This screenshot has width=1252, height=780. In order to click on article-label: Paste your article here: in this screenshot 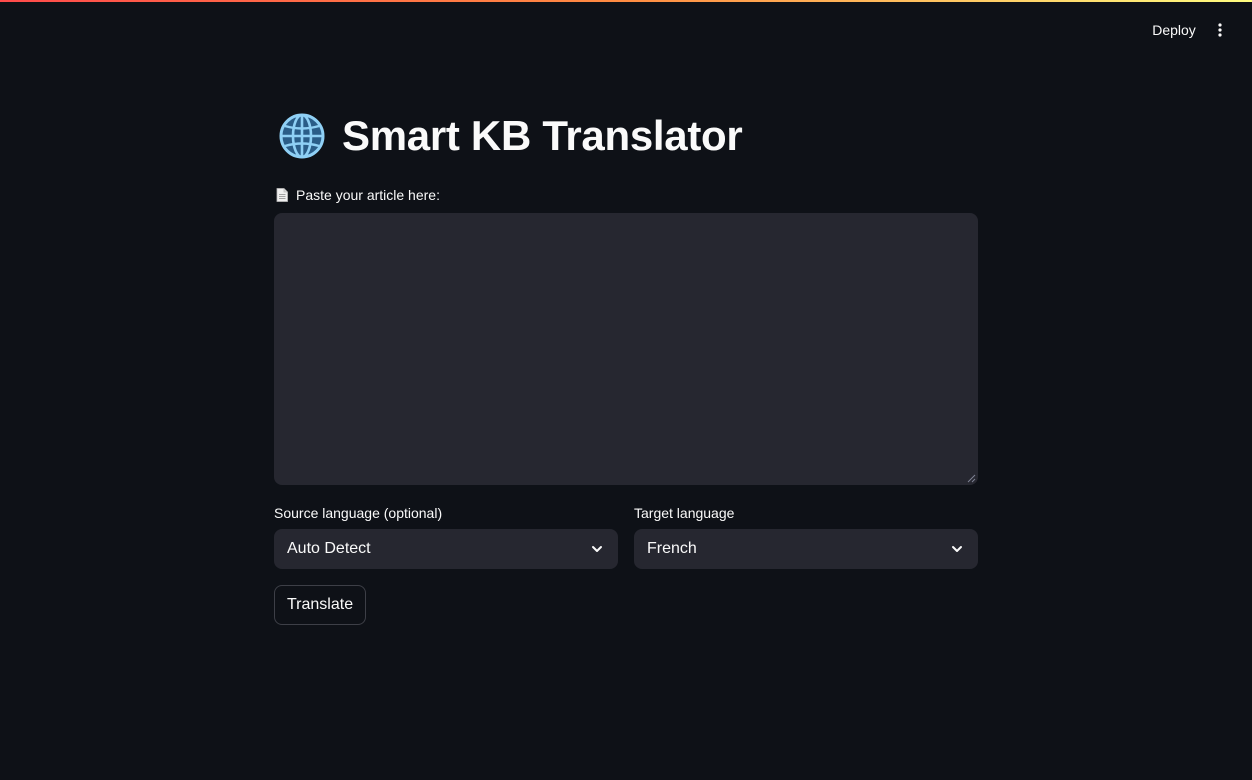, I will do `click(358, 195)`.